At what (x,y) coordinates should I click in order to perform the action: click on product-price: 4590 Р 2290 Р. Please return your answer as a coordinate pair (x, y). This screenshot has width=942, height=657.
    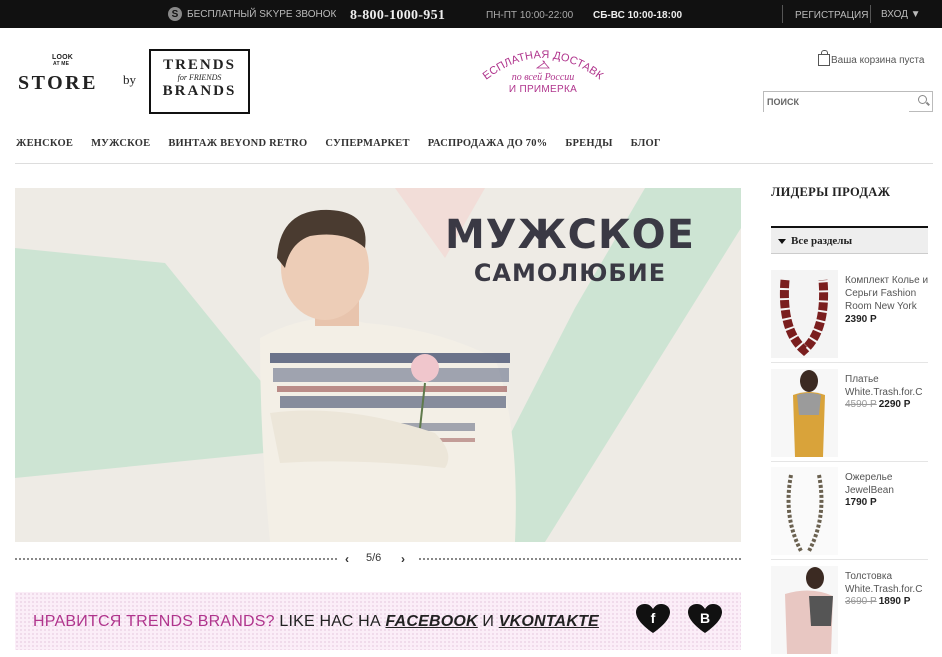
    Looking at the image, I should click on (877, 404).